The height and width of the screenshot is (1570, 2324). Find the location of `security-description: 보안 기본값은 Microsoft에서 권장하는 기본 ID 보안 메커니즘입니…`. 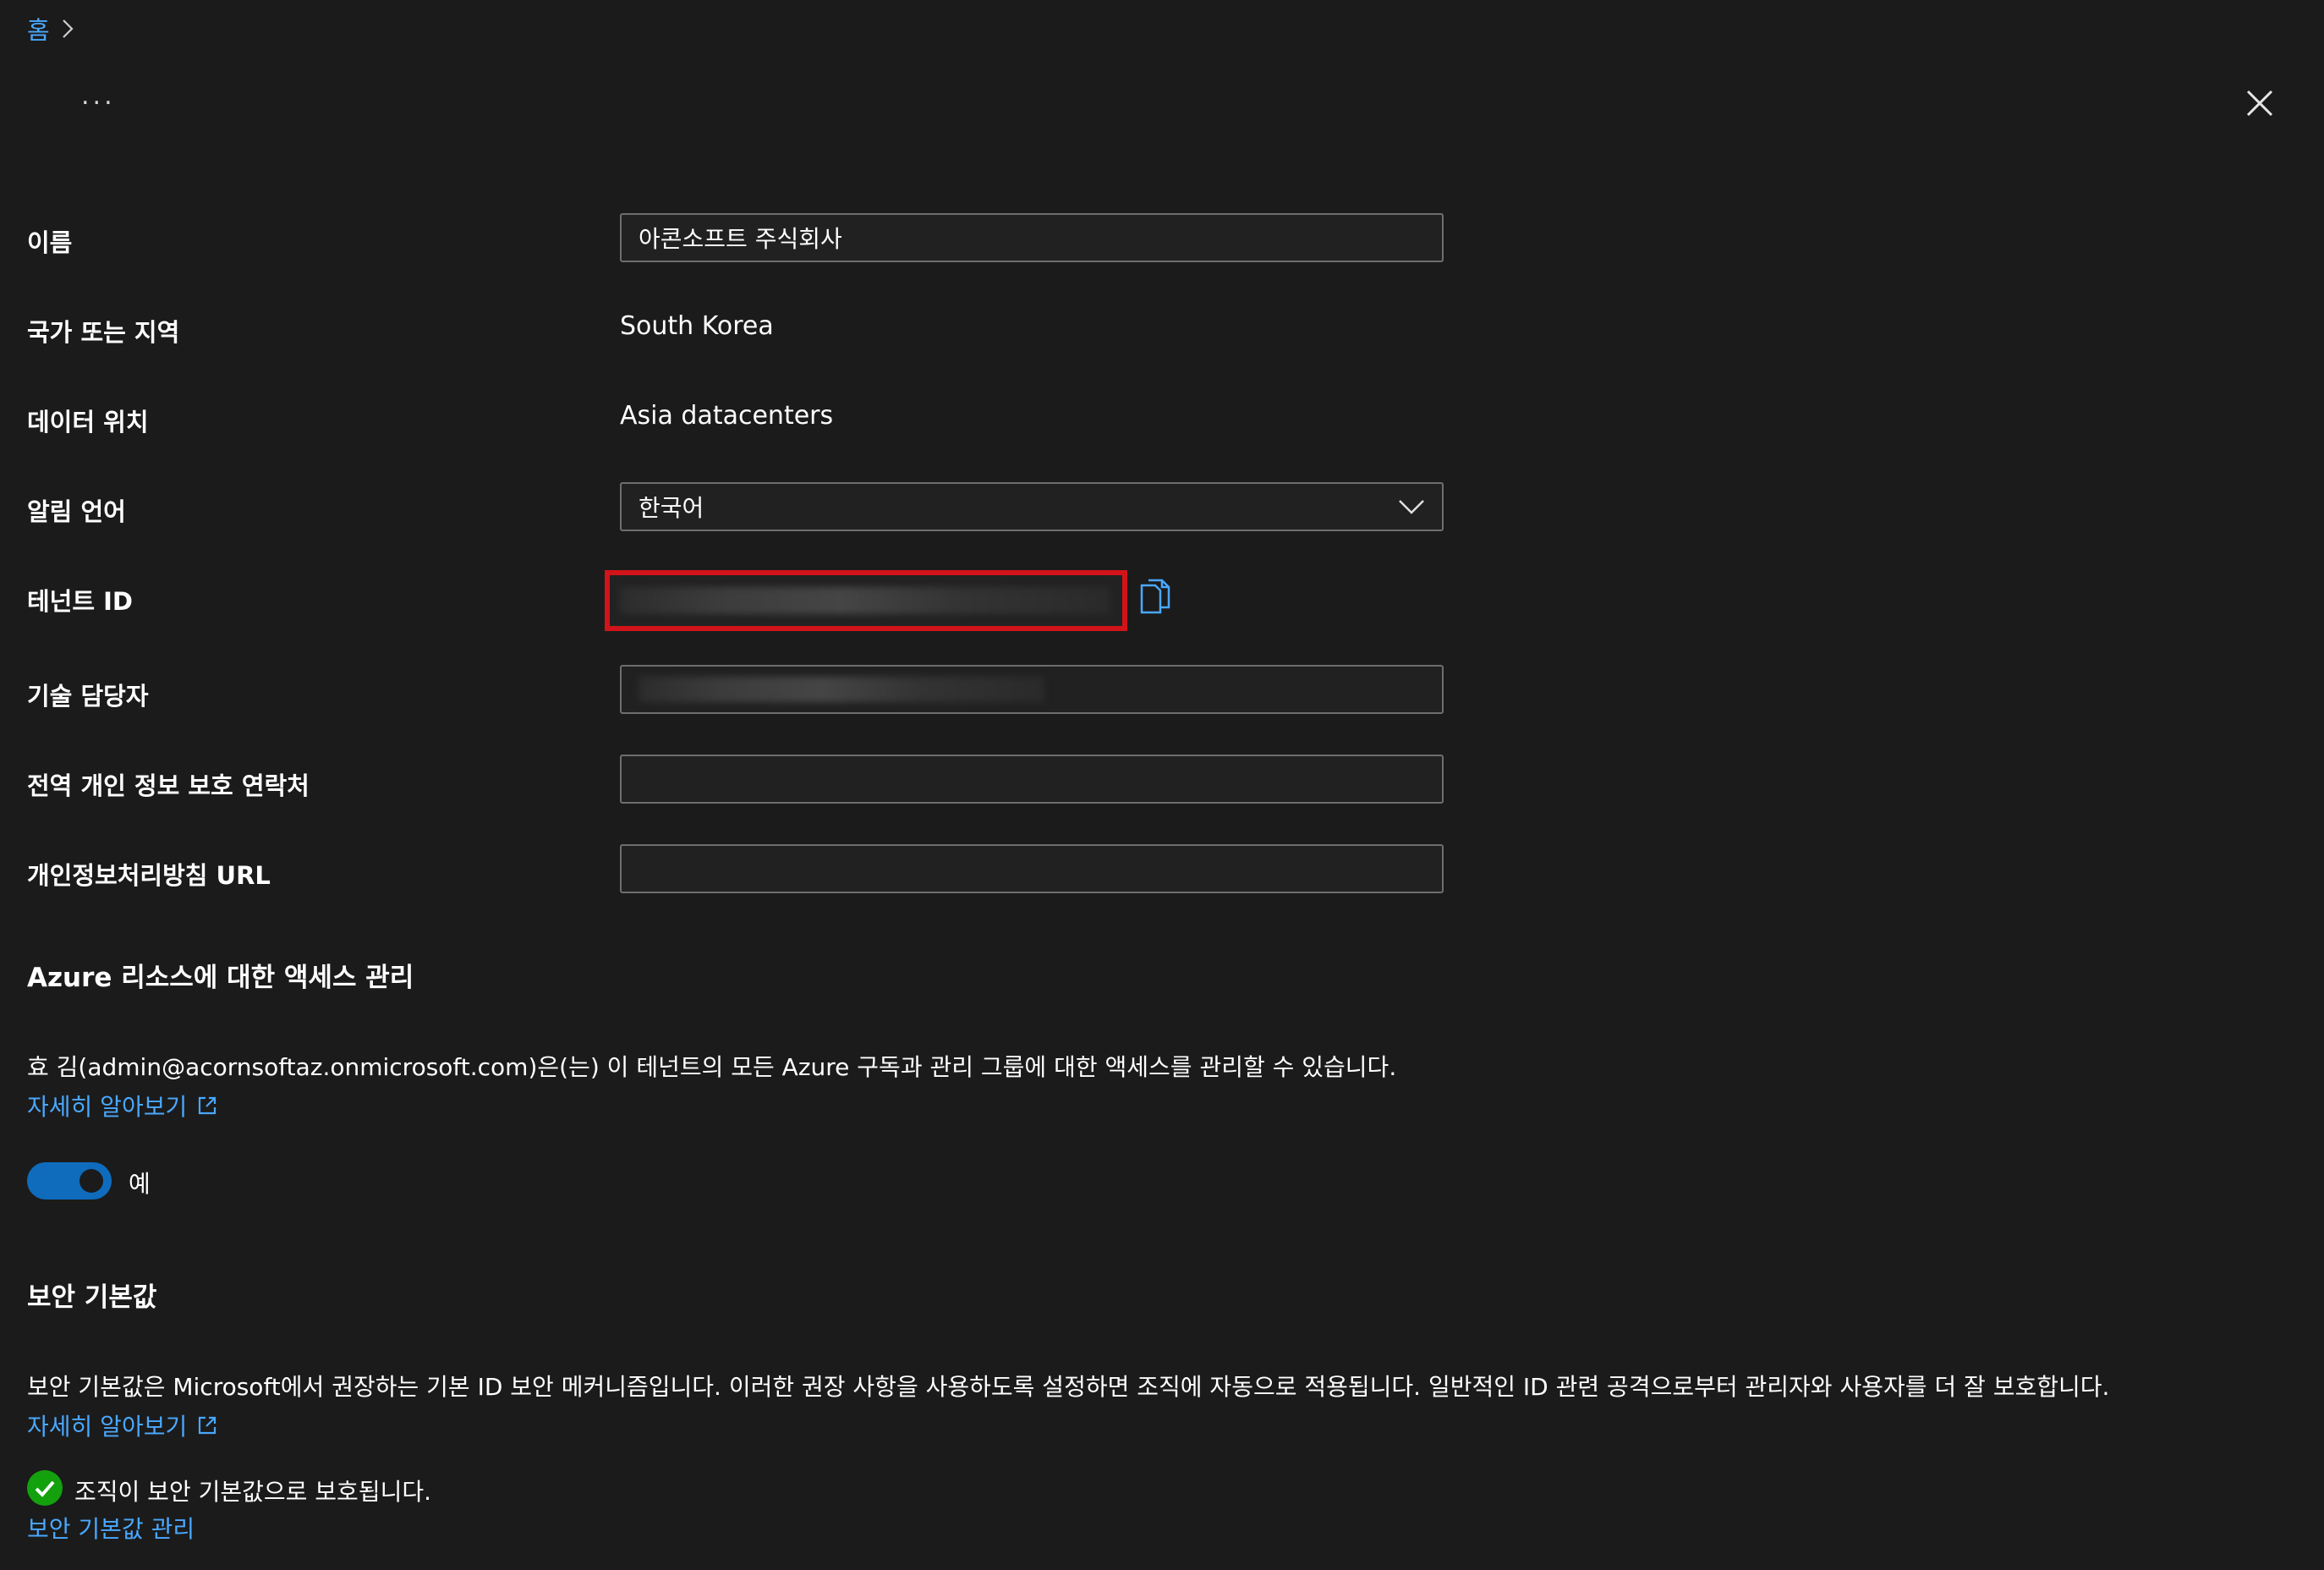

security-description: 보안 기본값은 Microsoft에서 권장하는 기본 ID 보안 메커니즘입니… is located at coordinates (1068, 1387).